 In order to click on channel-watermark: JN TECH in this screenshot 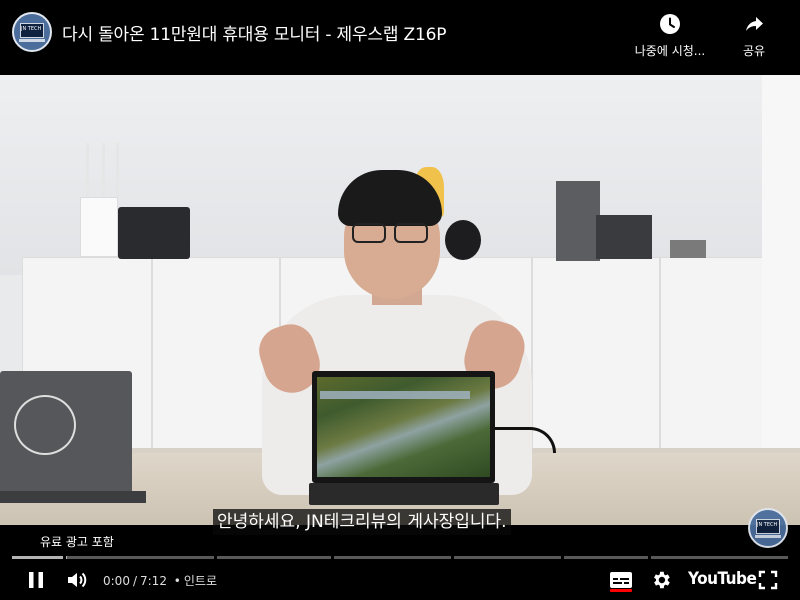, I will do `click(768, 528)`.